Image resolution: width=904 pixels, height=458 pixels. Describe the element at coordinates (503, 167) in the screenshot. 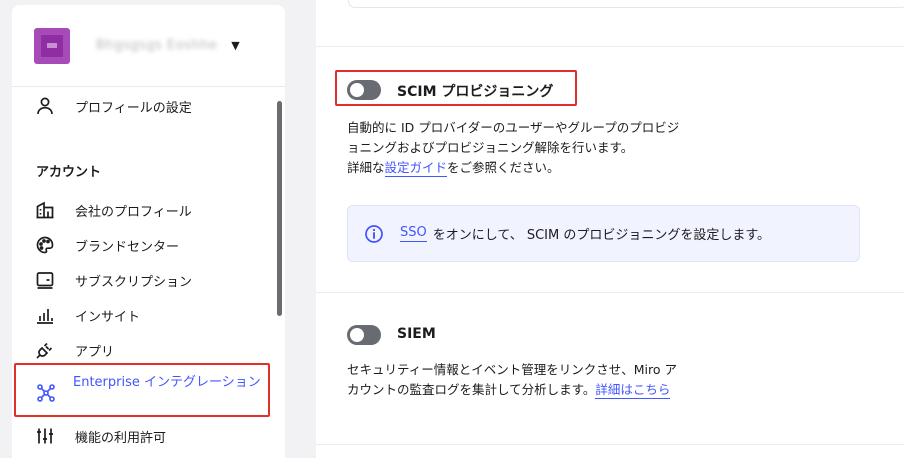

I see `scim-desc-suffix: をご参照ください。` at that location.